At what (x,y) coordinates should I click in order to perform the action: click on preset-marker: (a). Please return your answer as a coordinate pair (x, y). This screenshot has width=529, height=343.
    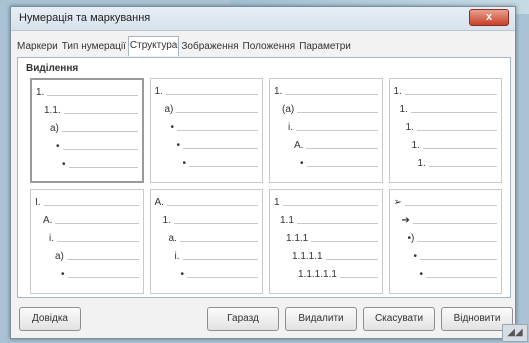
    Looking at the image, I should click on (290, 109).